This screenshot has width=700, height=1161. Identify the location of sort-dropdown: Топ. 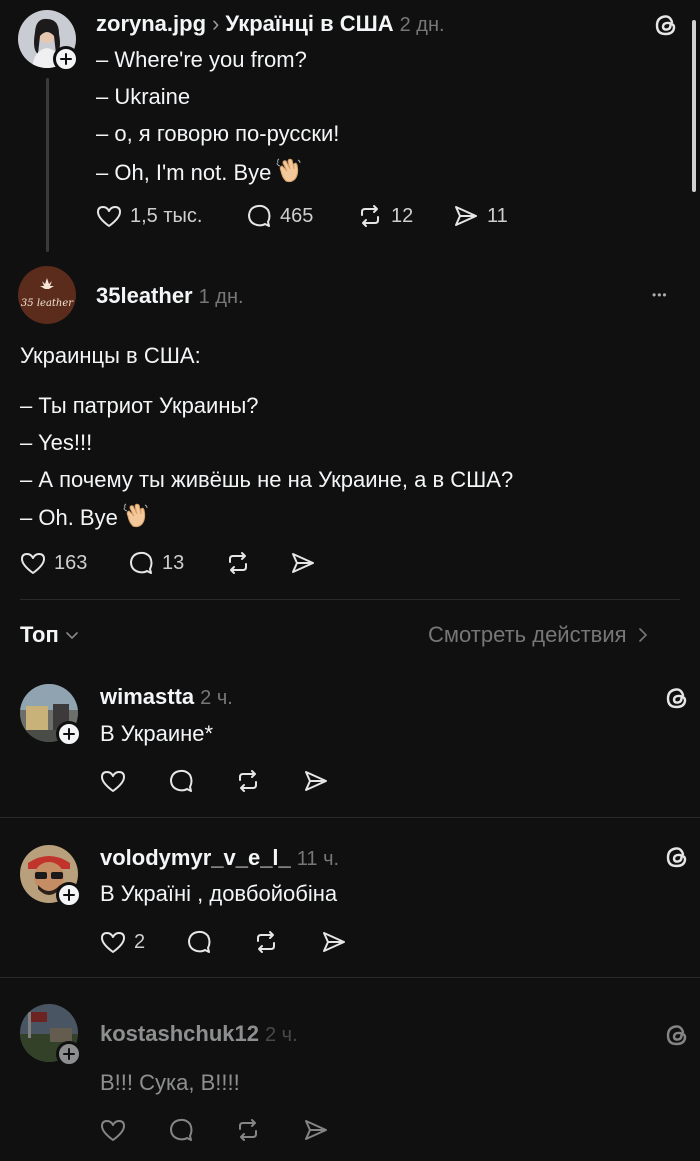
(49, 635).